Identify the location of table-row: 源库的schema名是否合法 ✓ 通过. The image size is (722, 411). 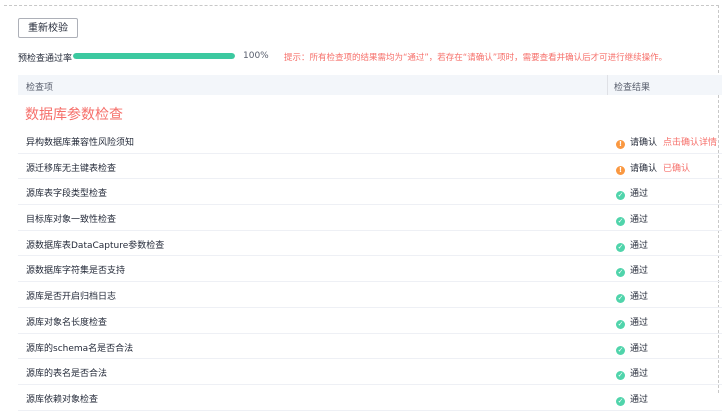
(370, 347).